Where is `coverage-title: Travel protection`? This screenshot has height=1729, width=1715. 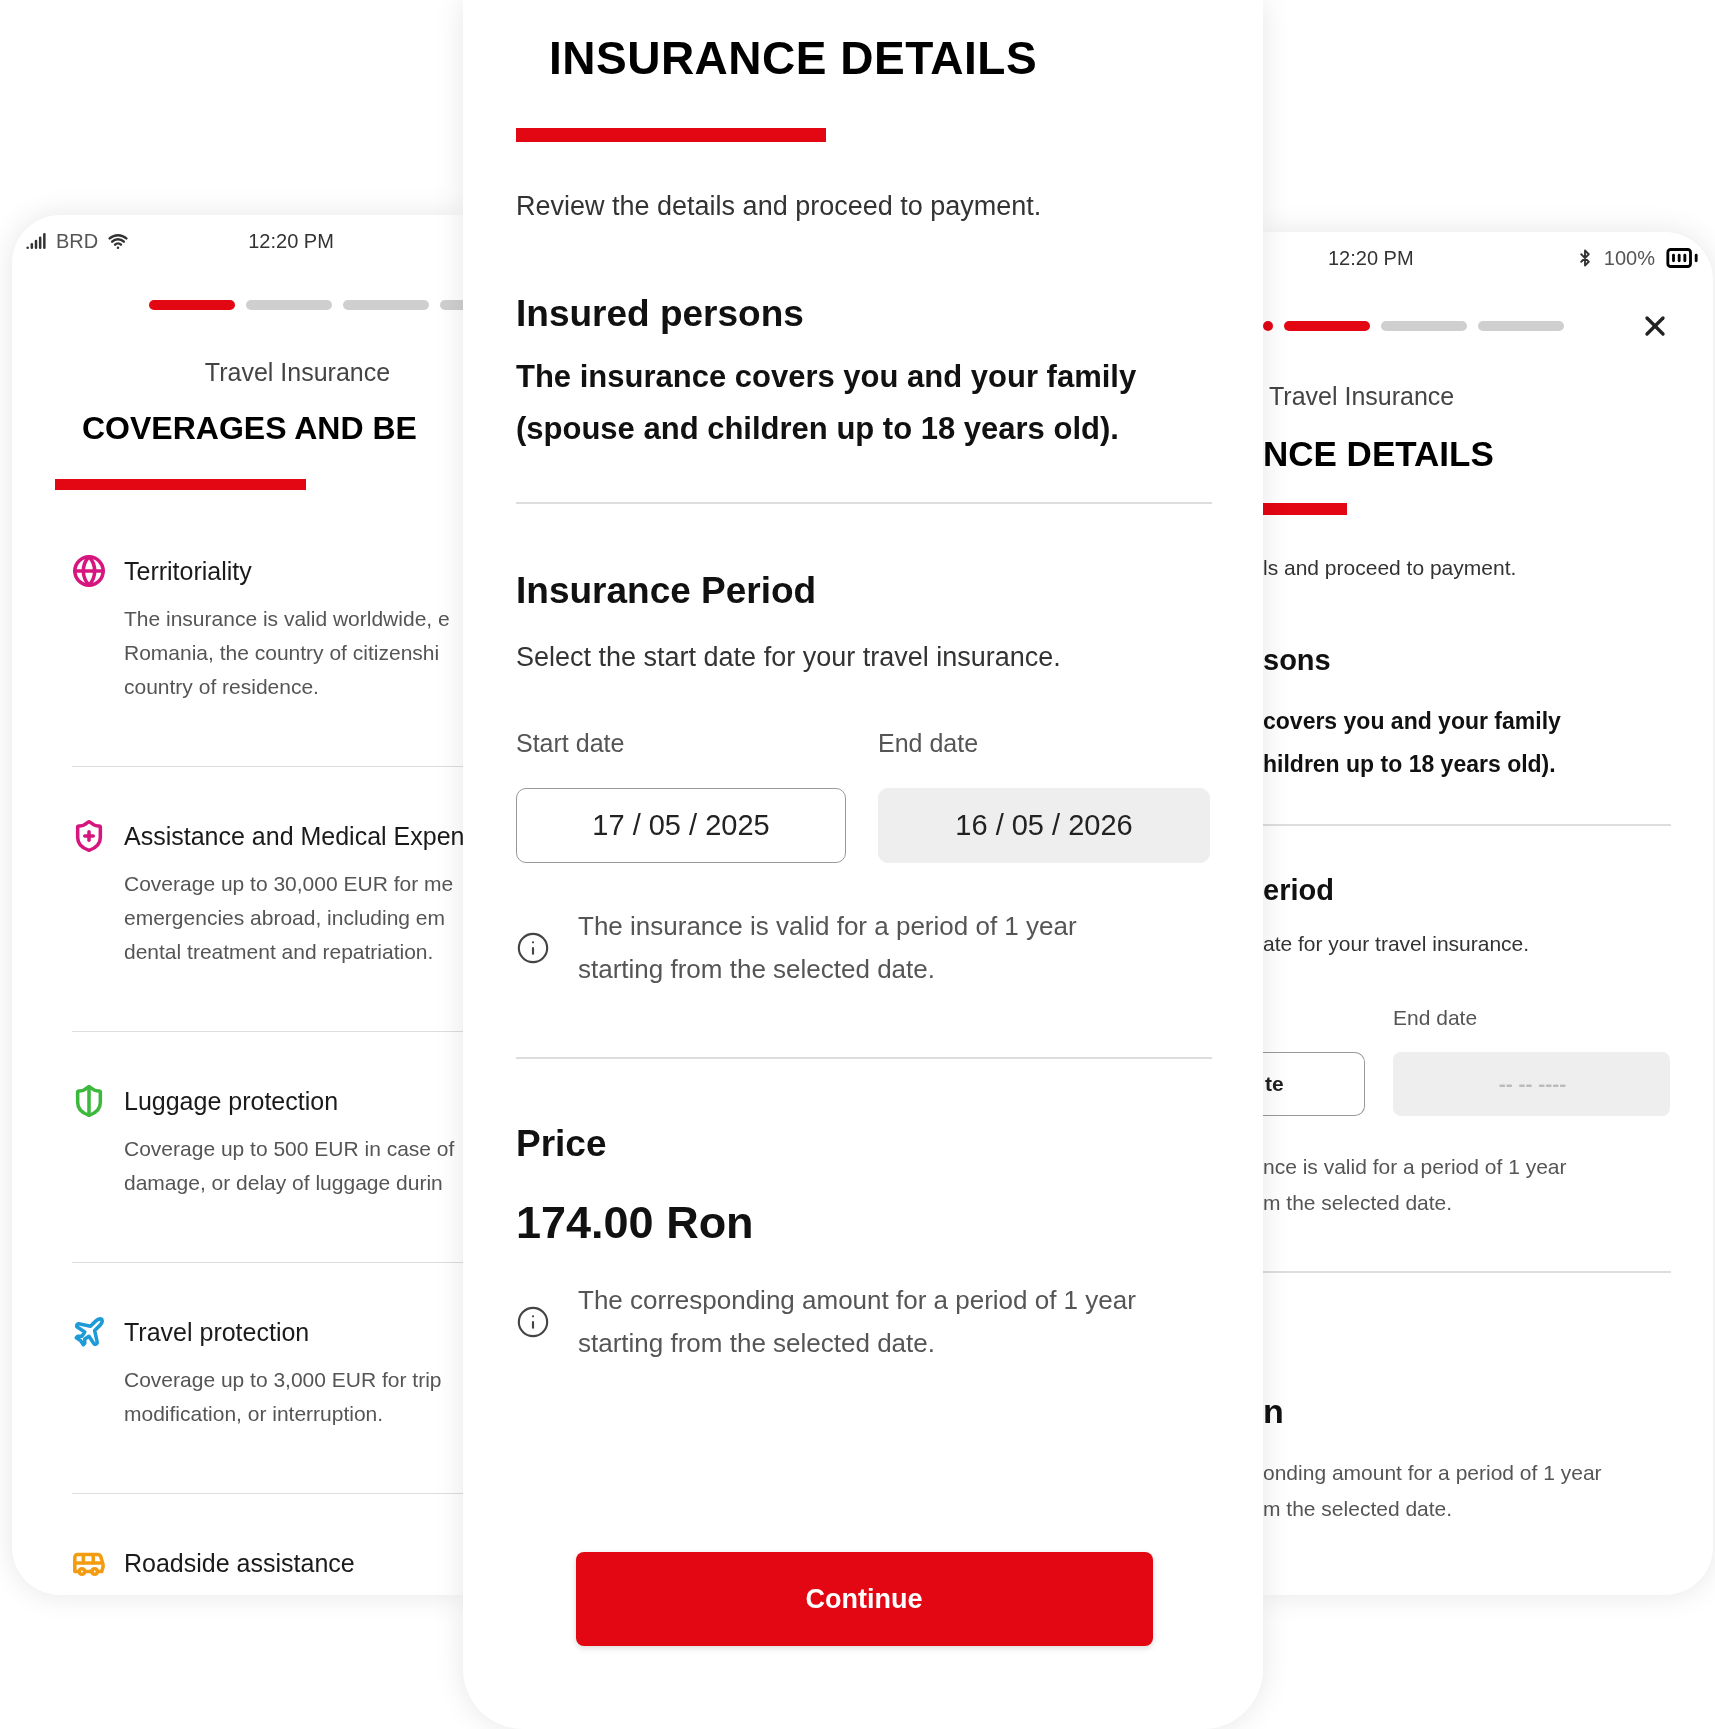
coverage-title: Travel protection is located at coordinates (217, 1333).